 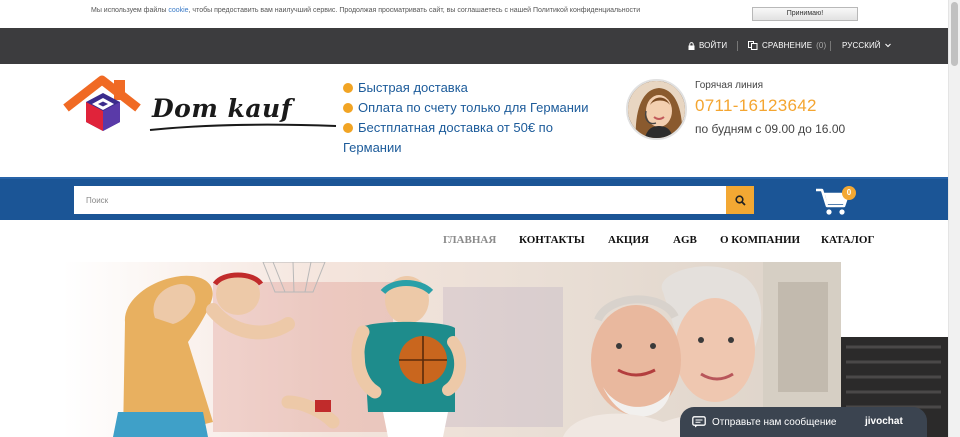 I want to click on feature-text: Быстрая доставка, so click(x=413, y=87).